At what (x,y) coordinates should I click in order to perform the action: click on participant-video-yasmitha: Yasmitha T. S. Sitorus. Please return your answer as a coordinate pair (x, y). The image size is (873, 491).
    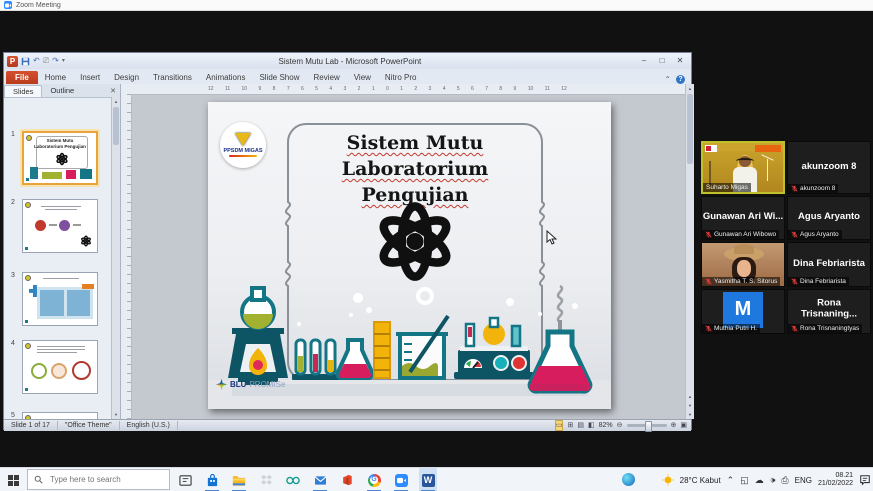
    Looking at the image, I should click on (743, 264).